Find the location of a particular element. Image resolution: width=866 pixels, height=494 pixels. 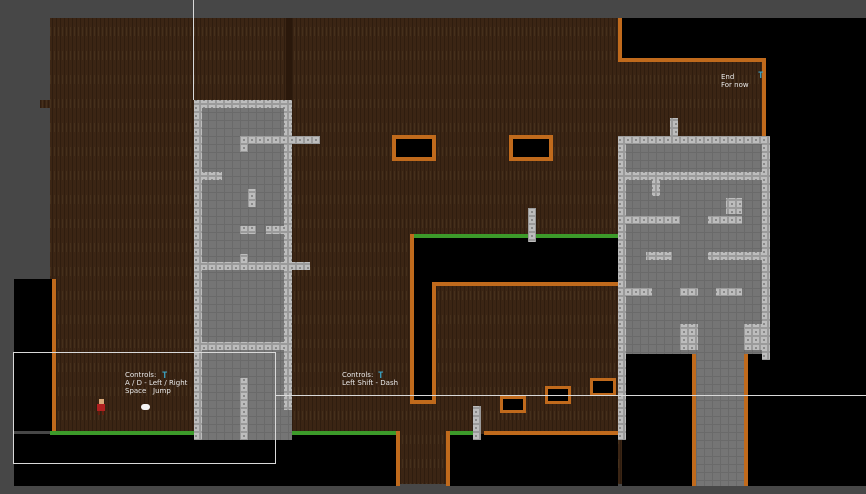

signpost-icon: T is located at coordinates (761, 76).